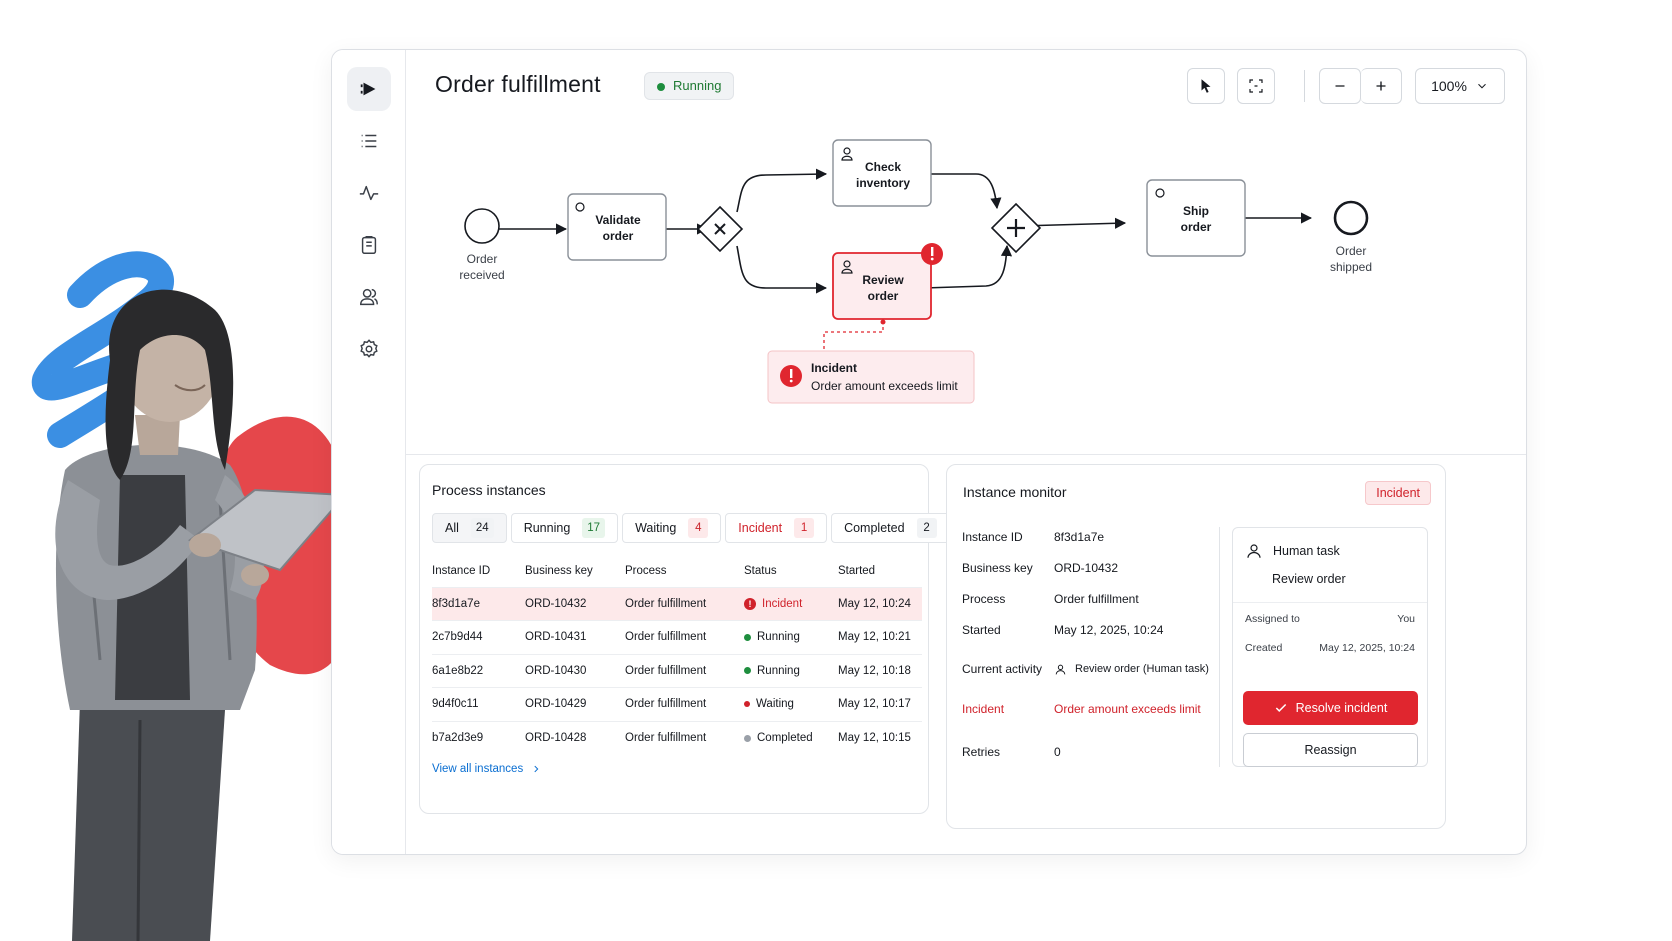 The width and height of the screenshot is (1672, 941). I want to click on tab-completed: Completed 2, so click(890, 528).